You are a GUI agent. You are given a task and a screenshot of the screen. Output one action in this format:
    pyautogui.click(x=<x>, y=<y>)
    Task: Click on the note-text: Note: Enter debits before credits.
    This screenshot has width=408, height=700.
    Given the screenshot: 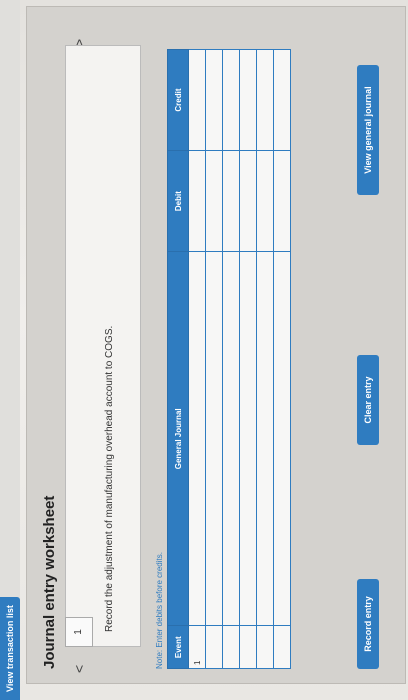 What is the action you would take?
    pyautogui.click(x=159, y=610)
    